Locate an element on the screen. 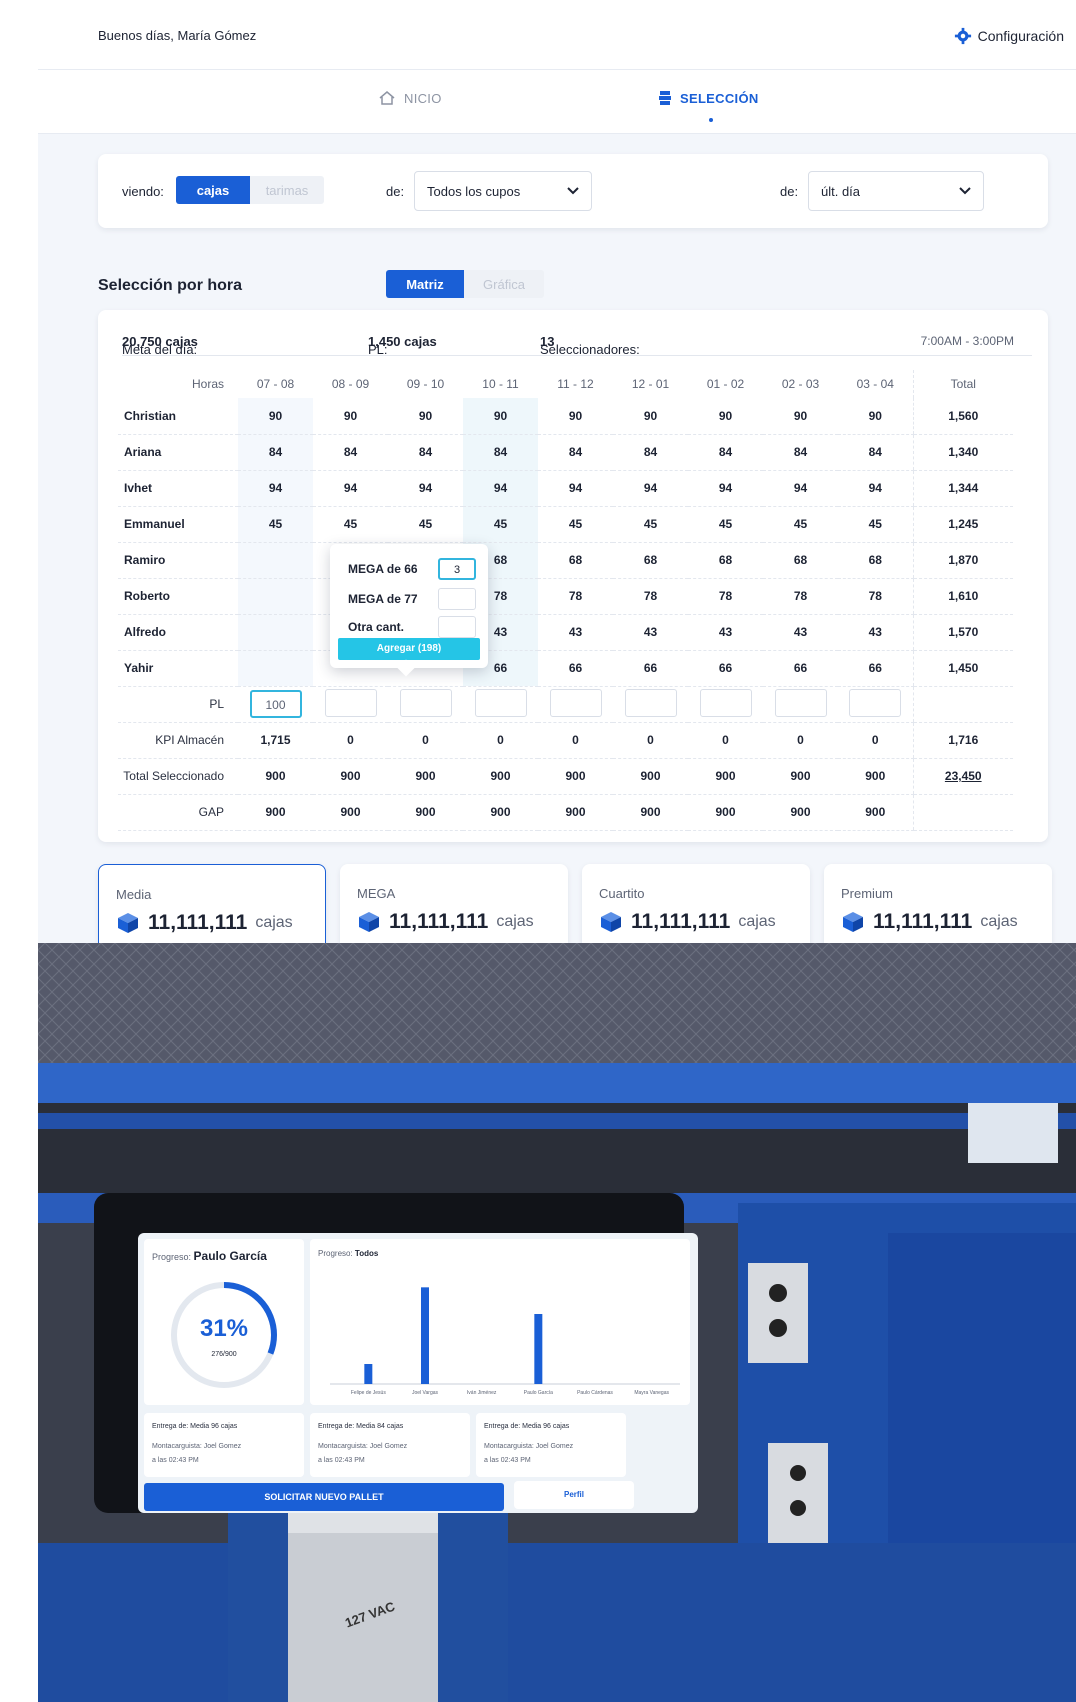  request-pallet-button: SOLICITAR NUEVO PALLET is located at coordinates (324, 1497).